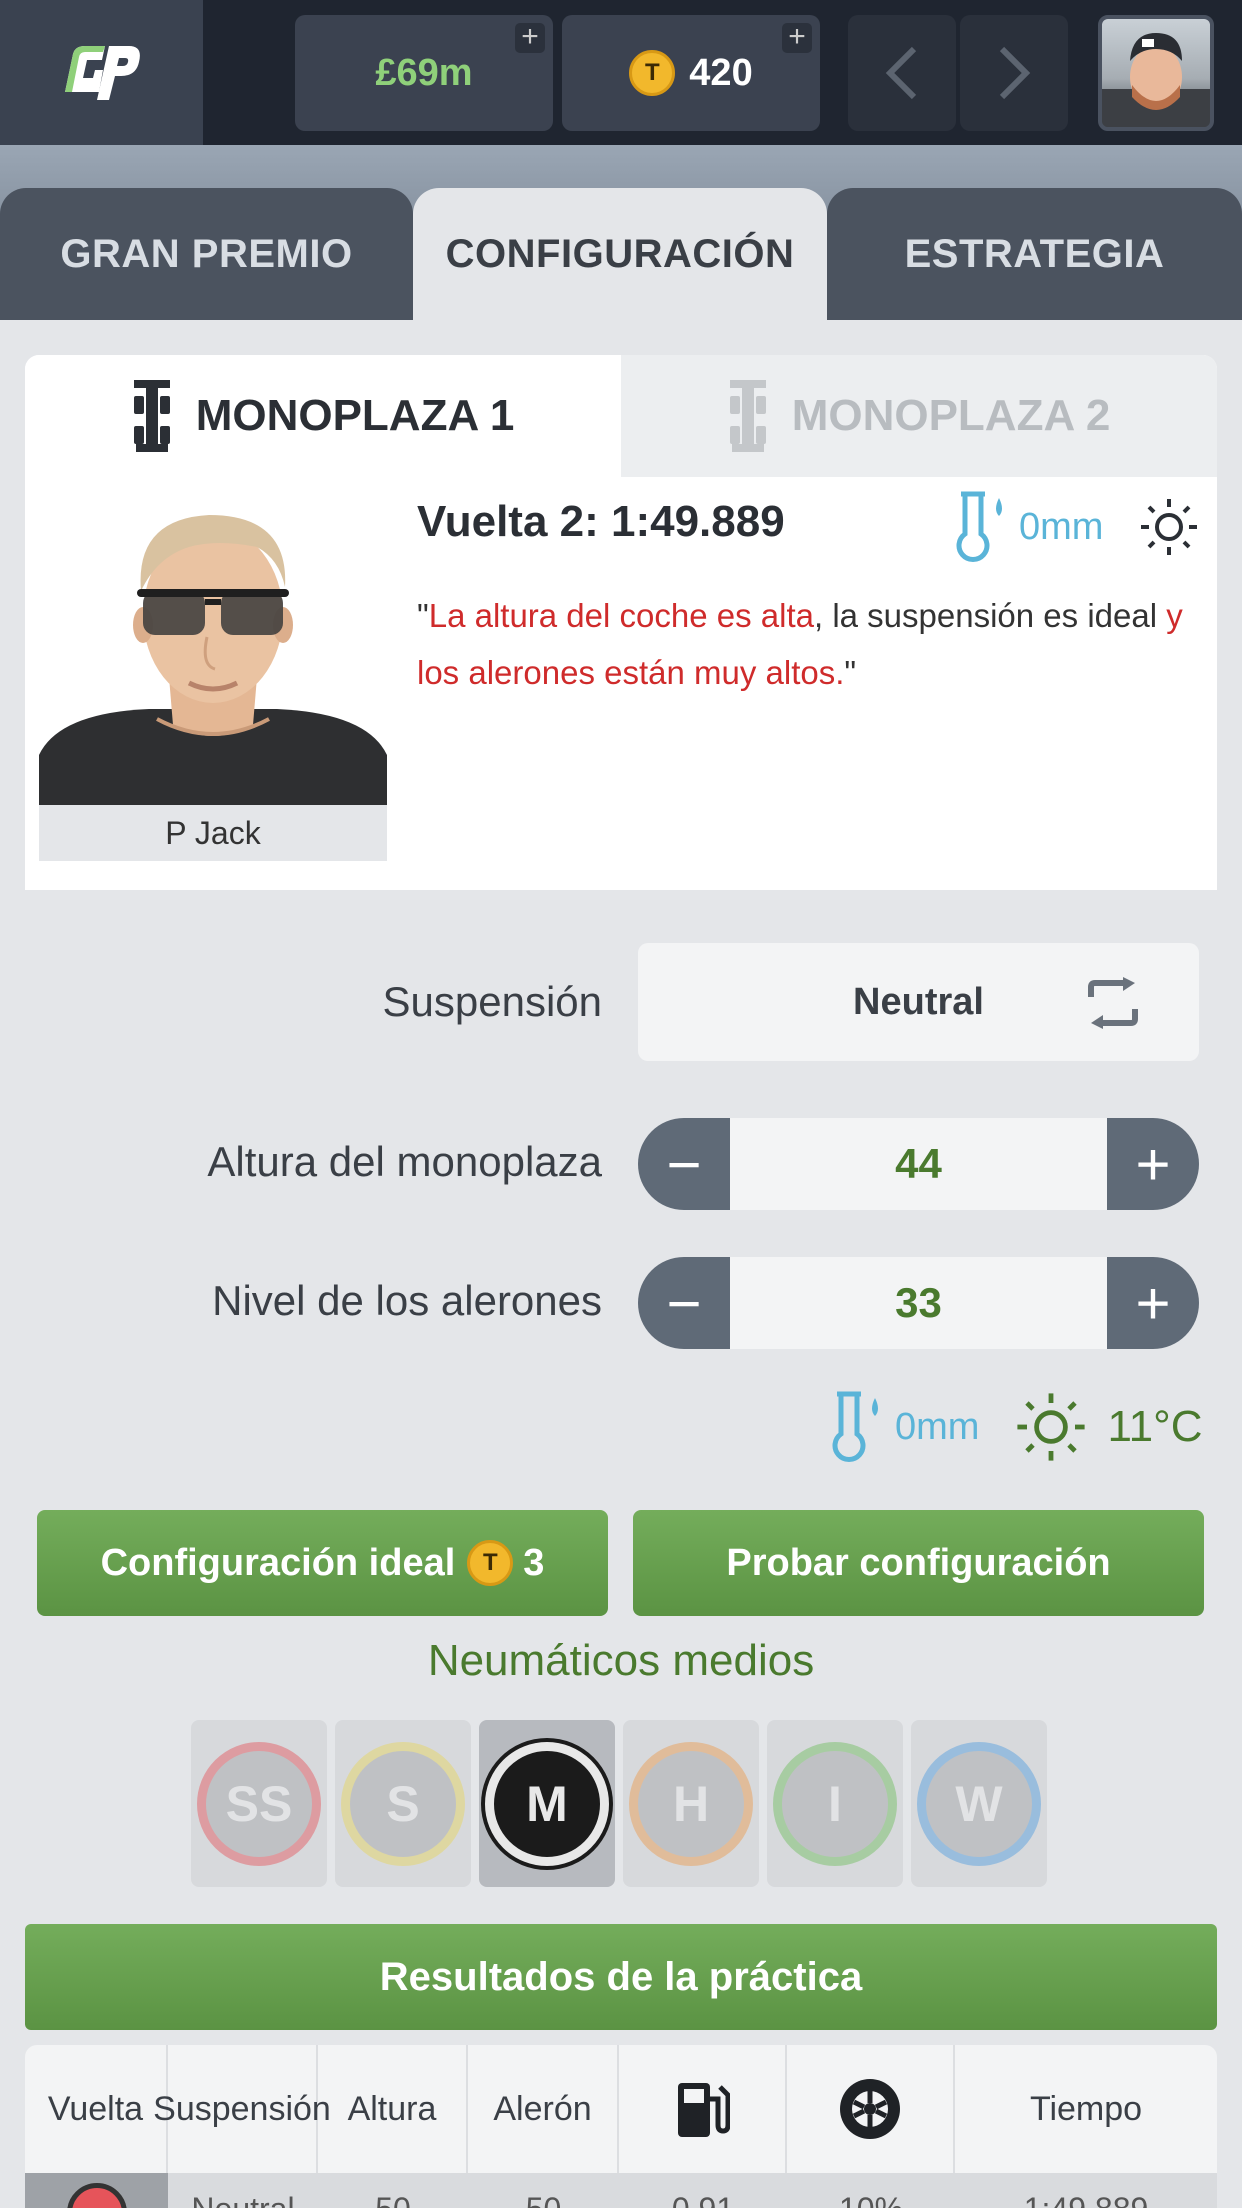  What do you see at coordinates (393, 2199) in the screenshot?
I see `row-height: 50` at bounding box center [393, 2199].